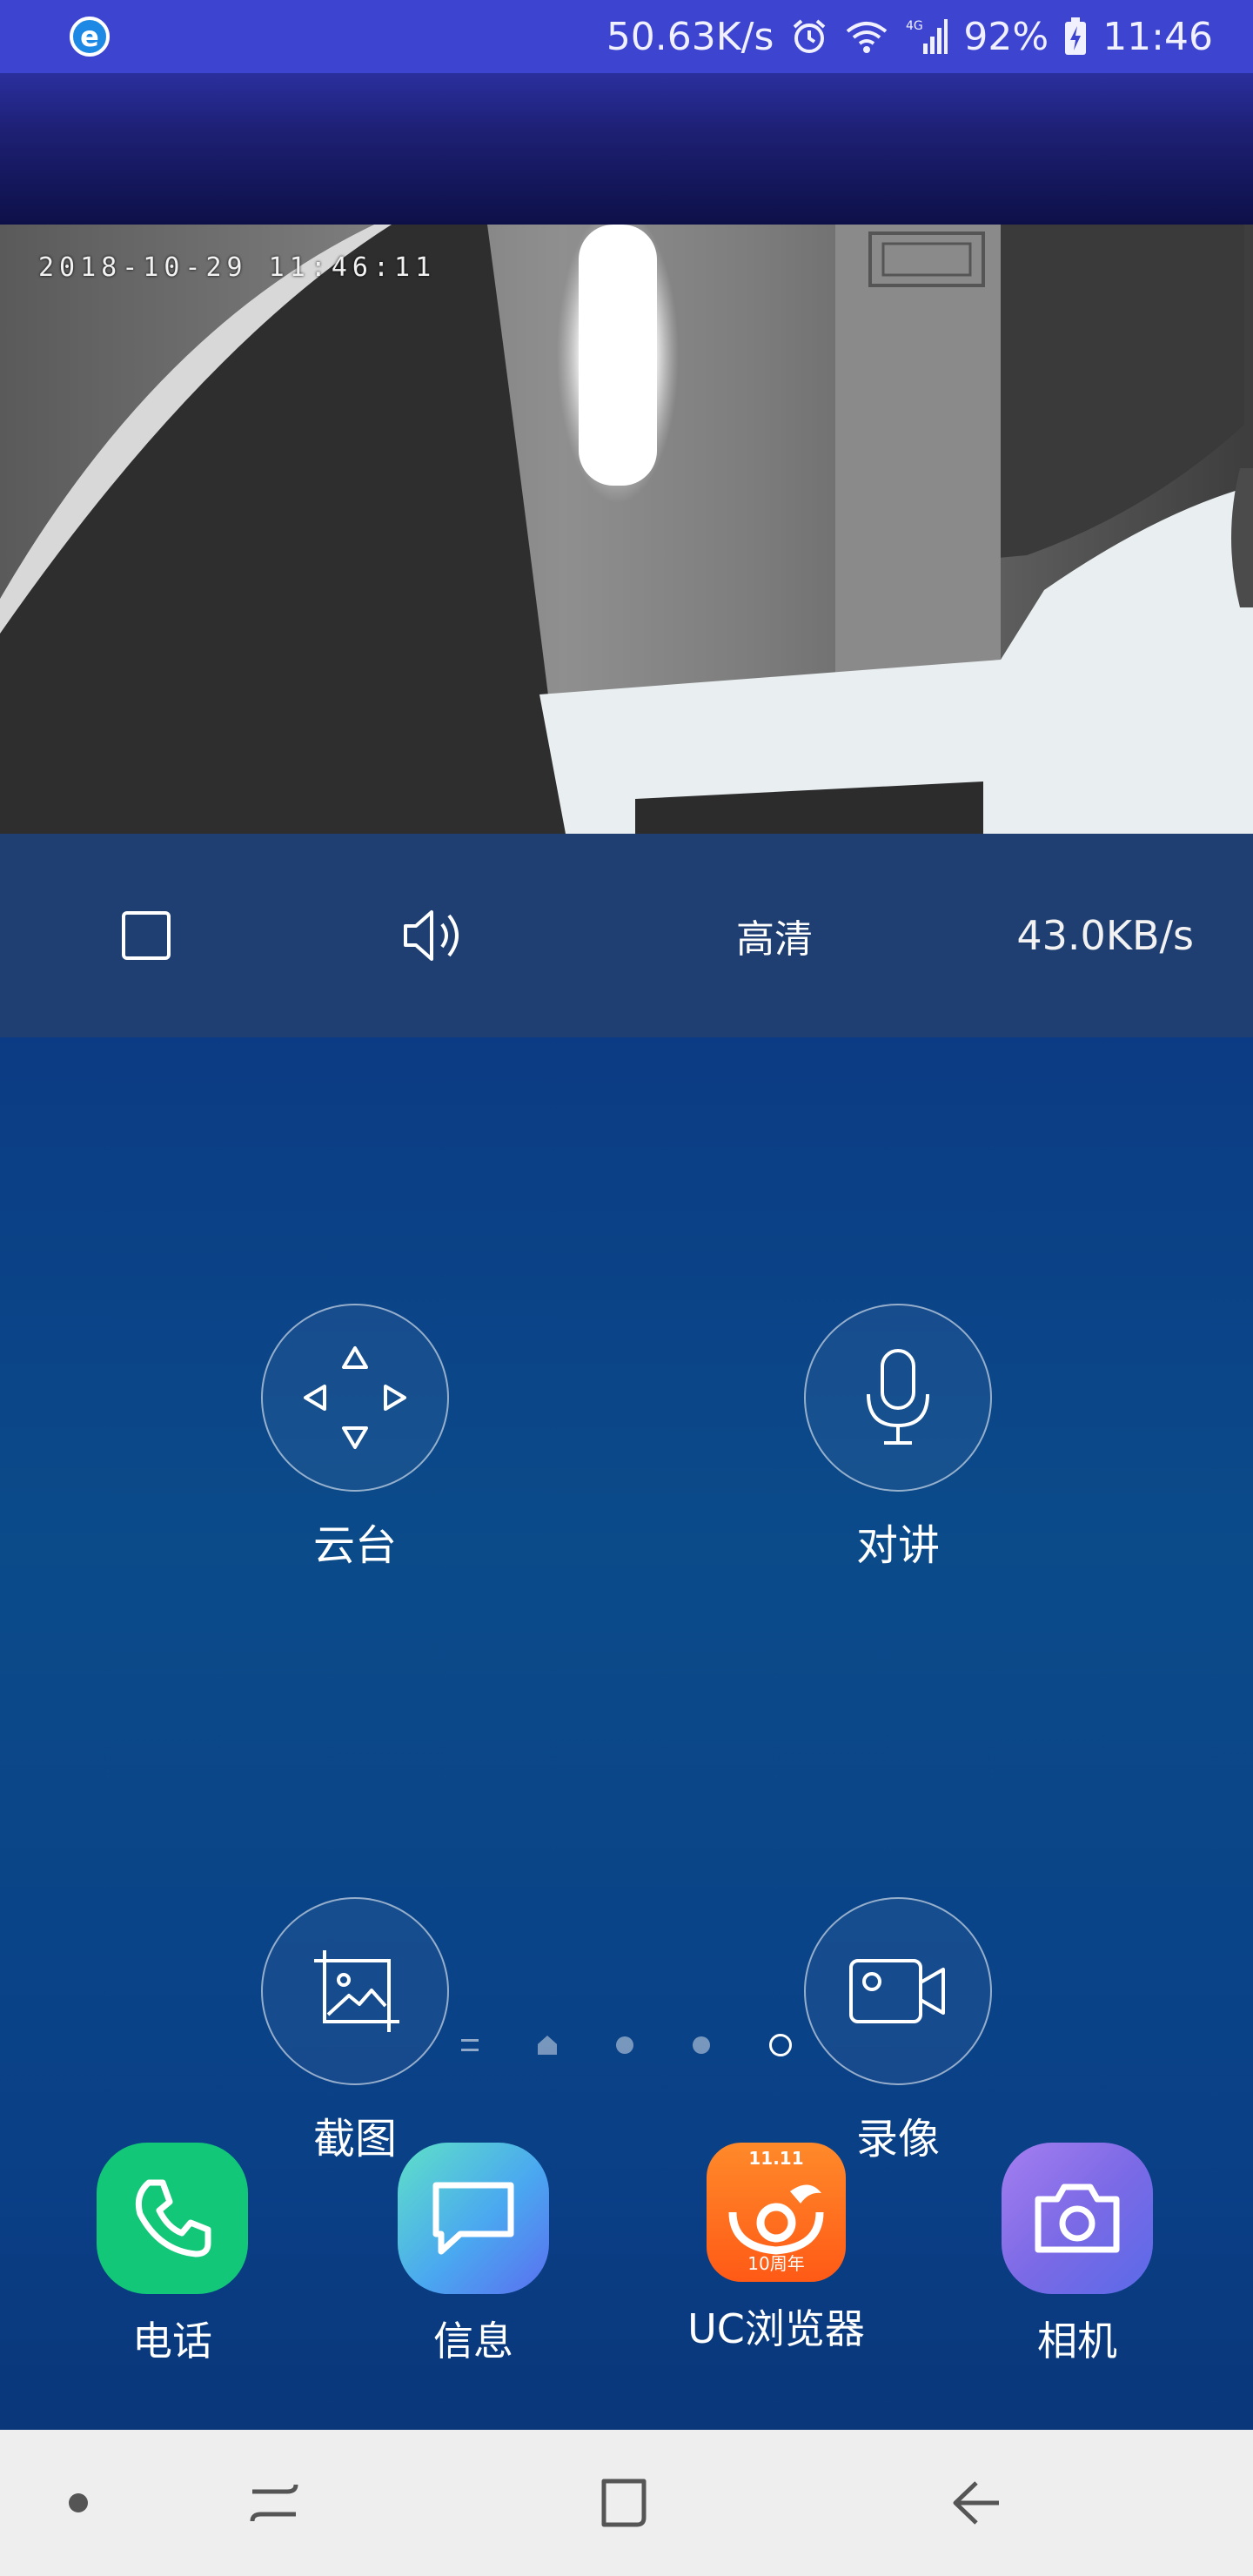 The image size is (1253, 2576). What do you see at coordinates (237, 267) in the screenshot?
I see `video-timestamp: 2018-10-29 11:46:11` at bounding box center [237, 267].